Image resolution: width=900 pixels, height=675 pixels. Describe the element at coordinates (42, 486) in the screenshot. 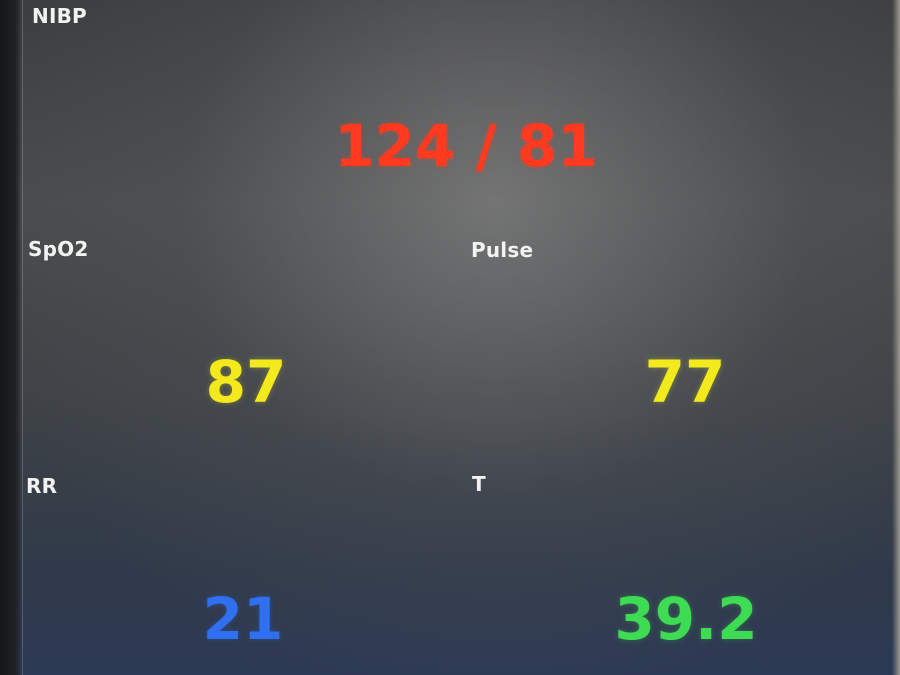

I see `rr-label: RR` at that location.